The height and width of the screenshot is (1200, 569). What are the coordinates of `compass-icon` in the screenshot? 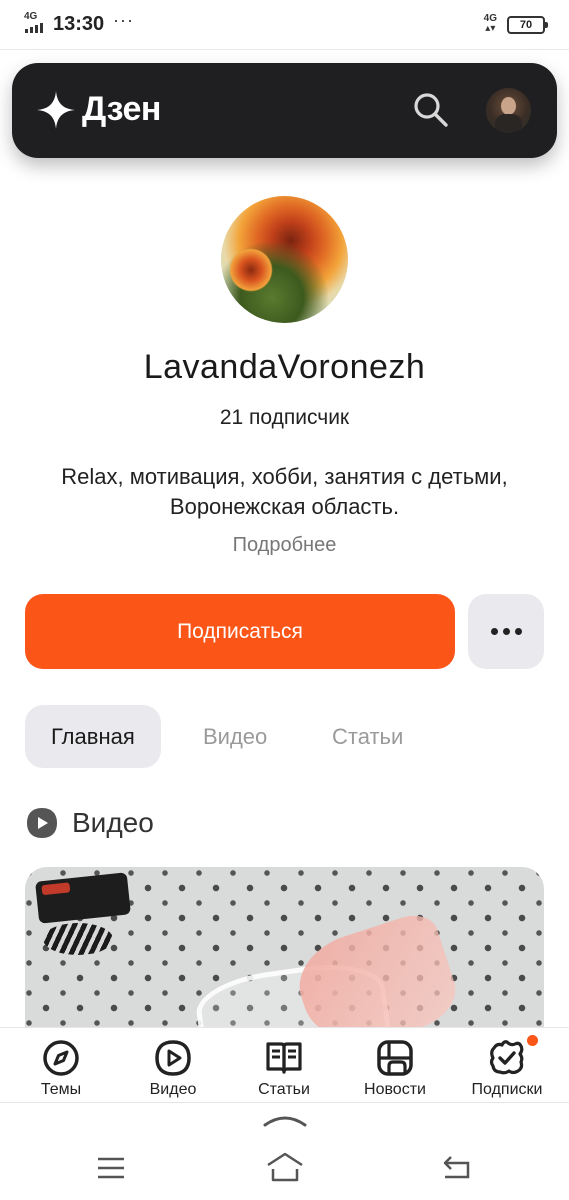 It's located at (61, 1058).